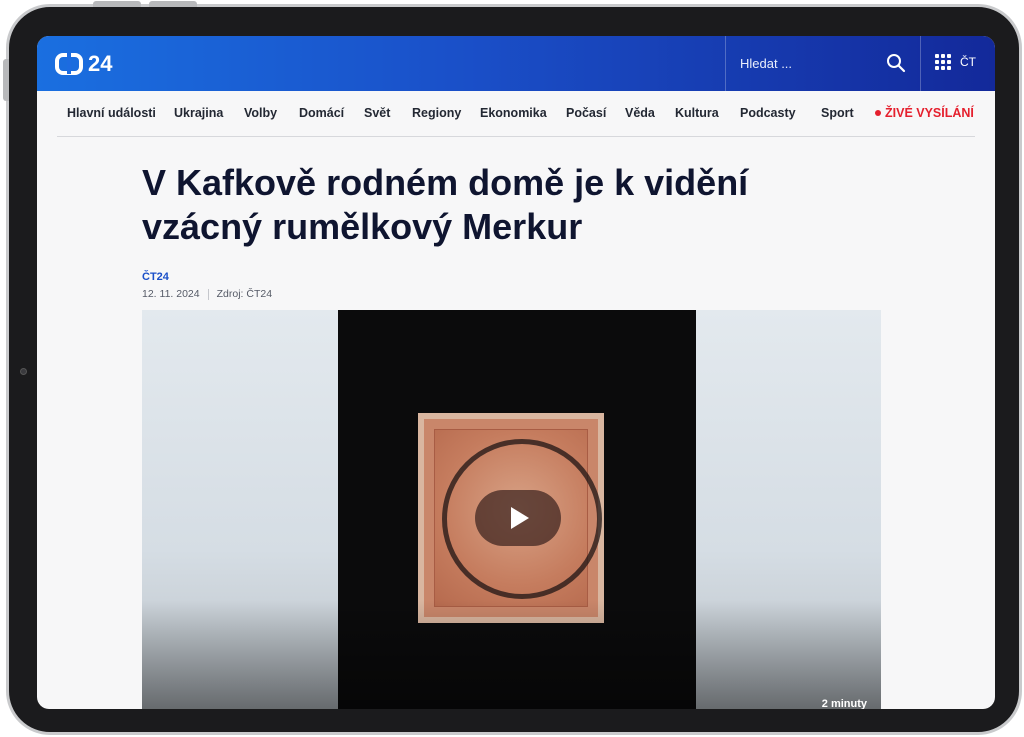 This screenshot has height=737, width=1024. I want to click on live-label: ŽIVÉ VYSÍLÁNÍ, so click(929, 113).